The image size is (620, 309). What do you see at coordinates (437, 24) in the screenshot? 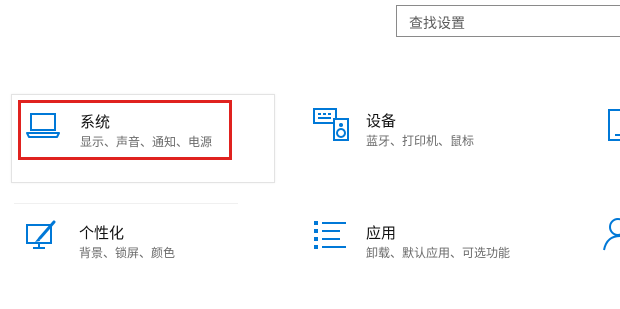
I see `search-placeholder: 查找设置` at bounding box center [437, 24].